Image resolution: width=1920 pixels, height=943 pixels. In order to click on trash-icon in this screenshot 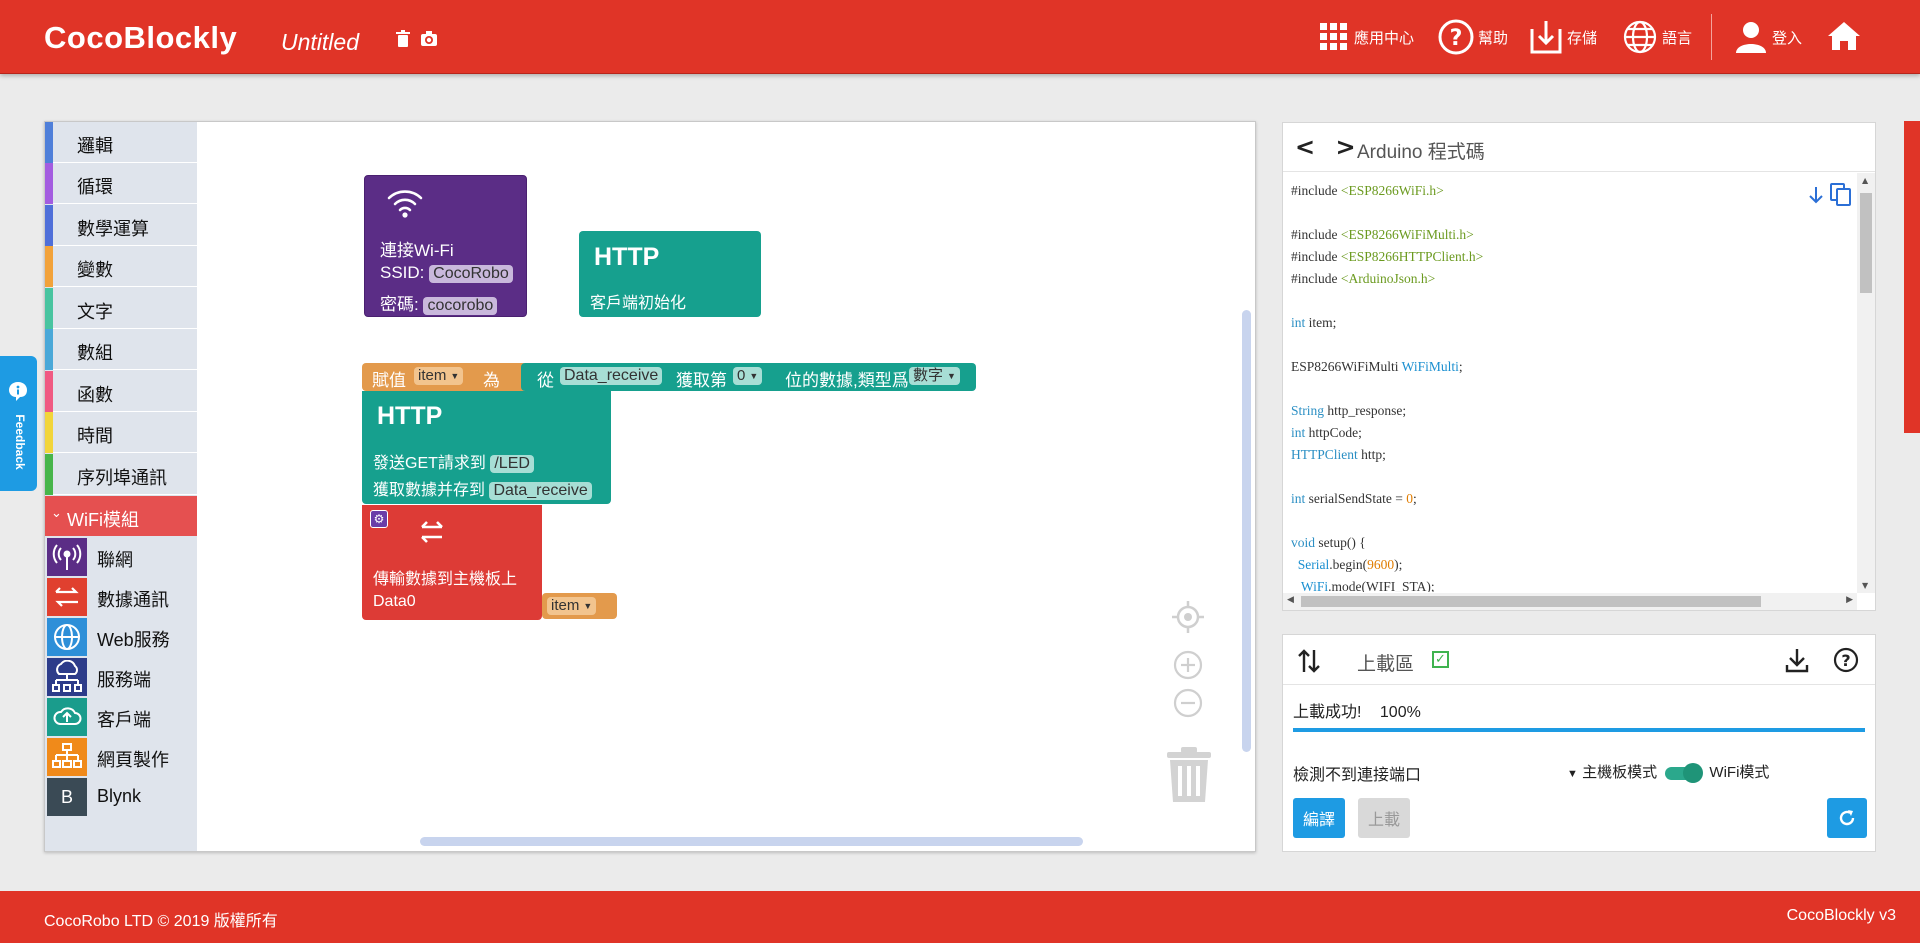, I will do `click(1189, 775)`.